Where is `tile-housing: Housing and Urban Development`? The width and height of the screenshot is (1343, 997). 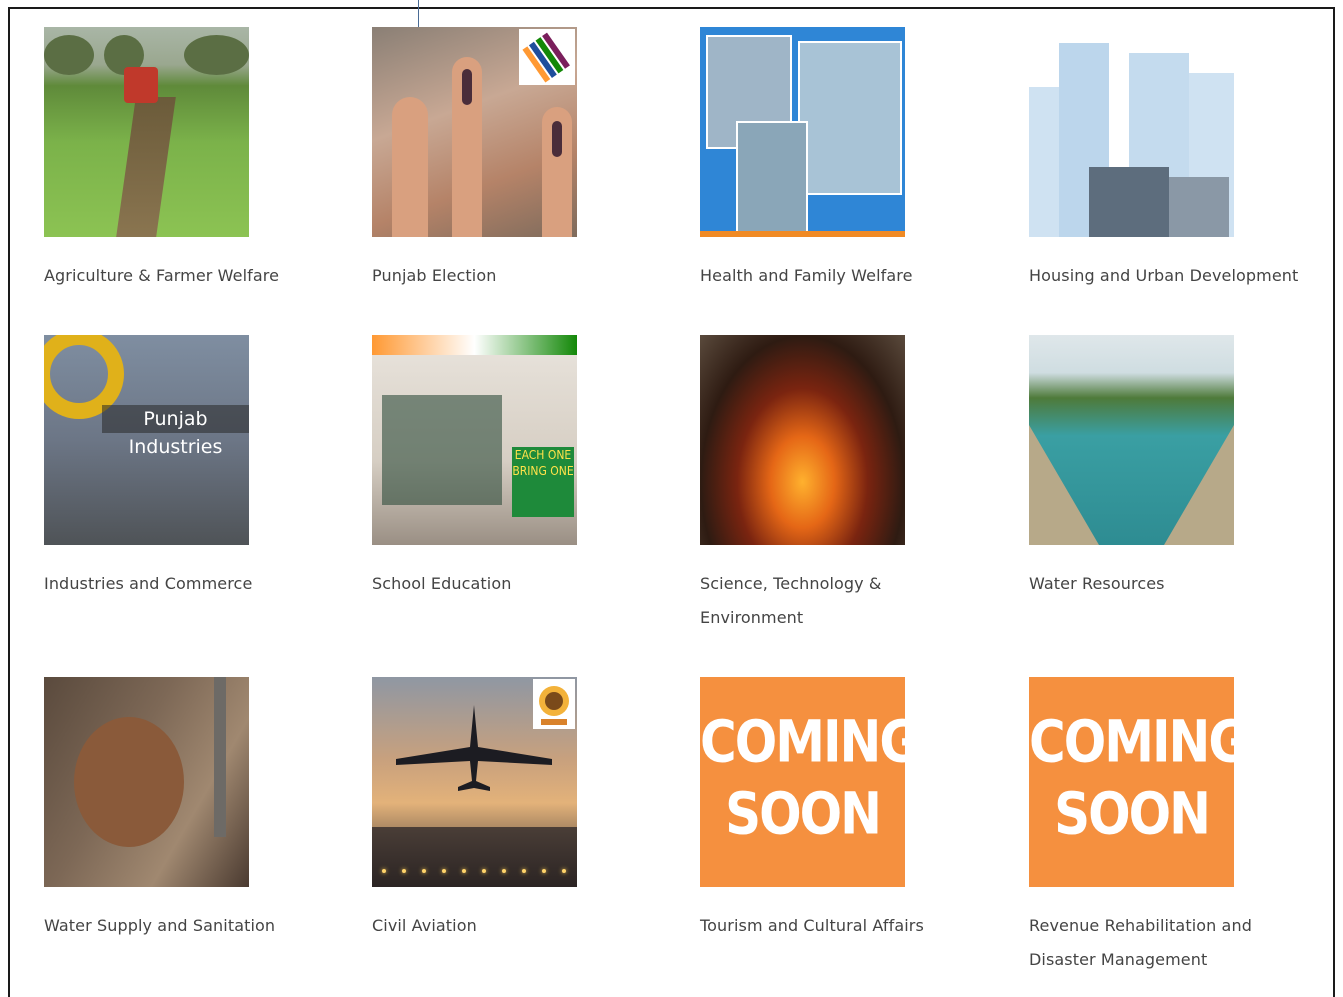
tile-housing: Housing and Urban Development is located at coordinates (1179, 160).